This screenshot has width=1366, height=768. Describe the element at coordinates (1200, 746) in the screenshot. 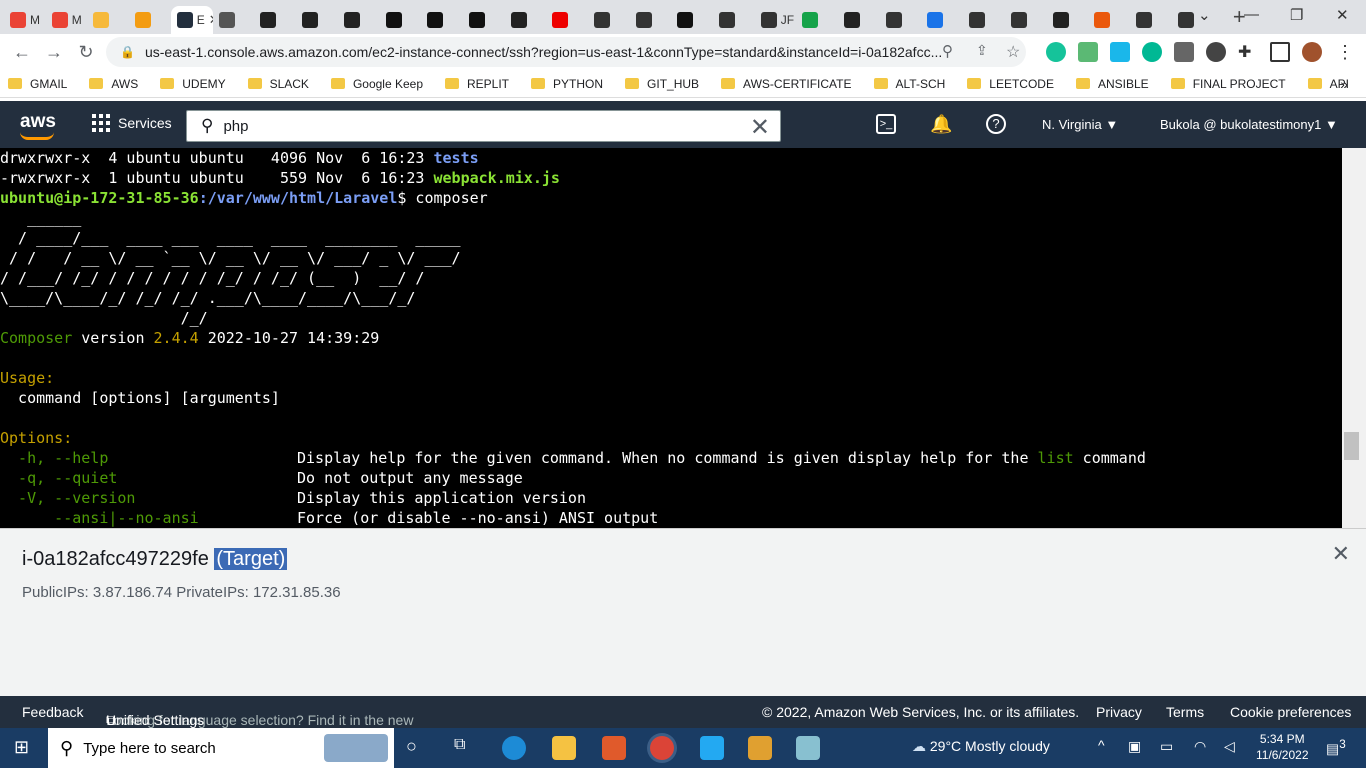

I see `wifi-icon: ◠` at that location.